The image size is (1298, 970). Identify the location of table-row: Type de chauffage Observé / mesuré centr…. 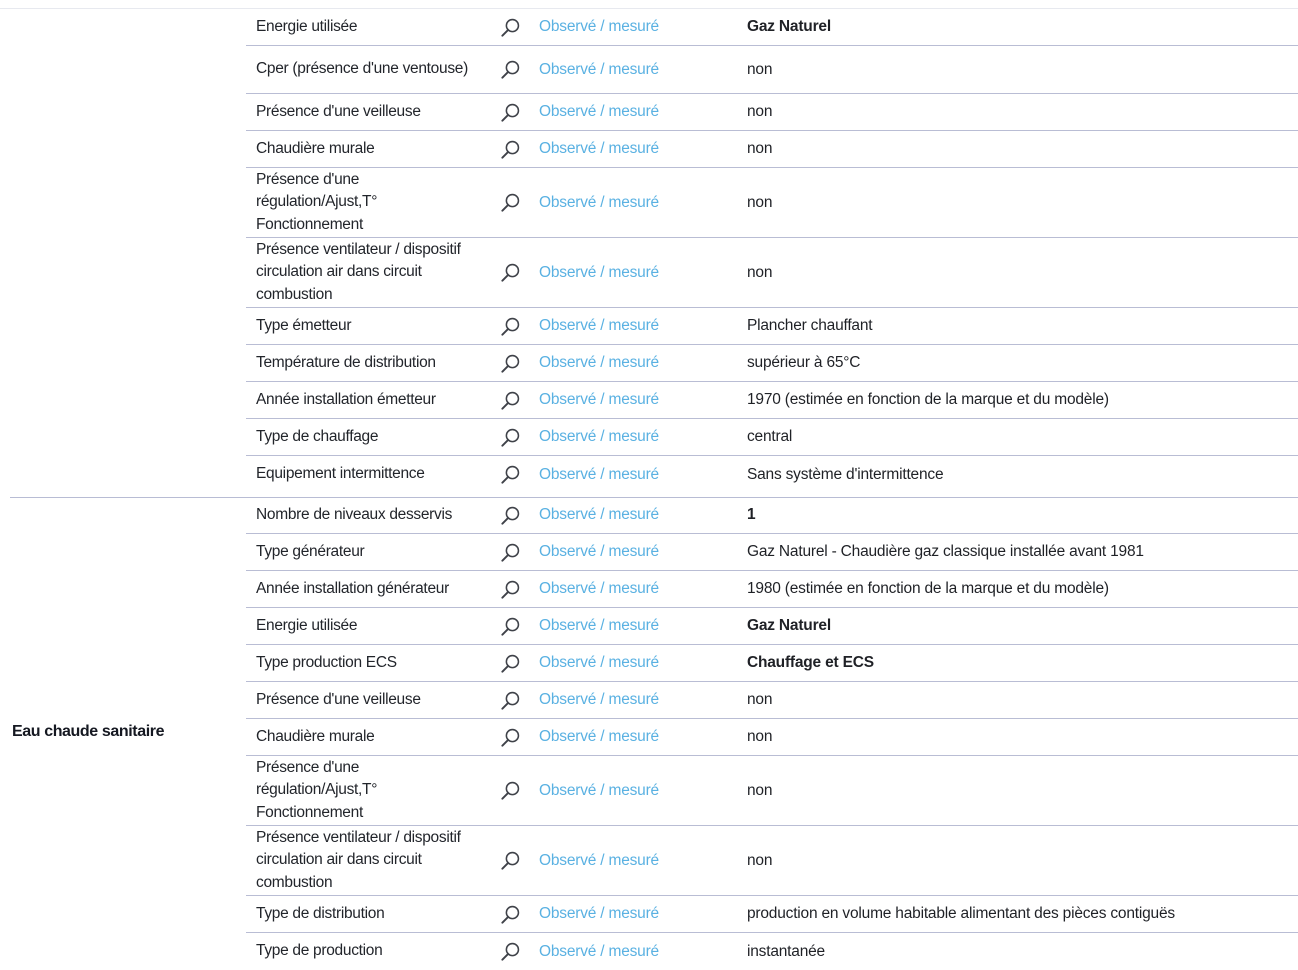
(772, 437).